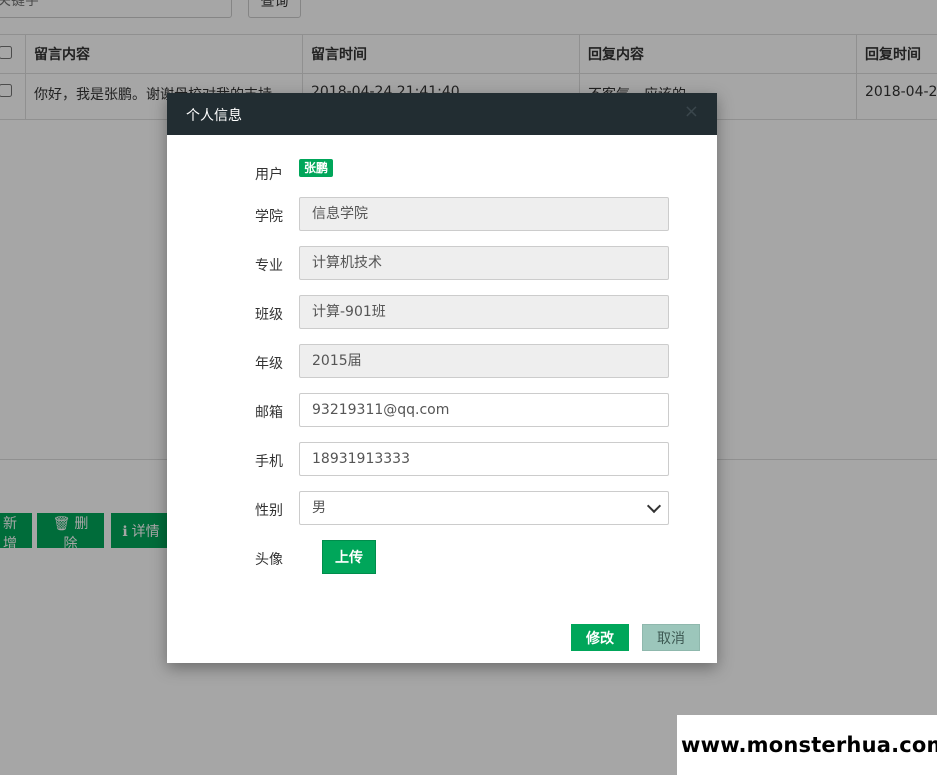 The height and width of the screenshot is (775, 937). Describe the element at coordinates (484, 312) in the screenshot. I see `class-field: 计算-901班` at that location.